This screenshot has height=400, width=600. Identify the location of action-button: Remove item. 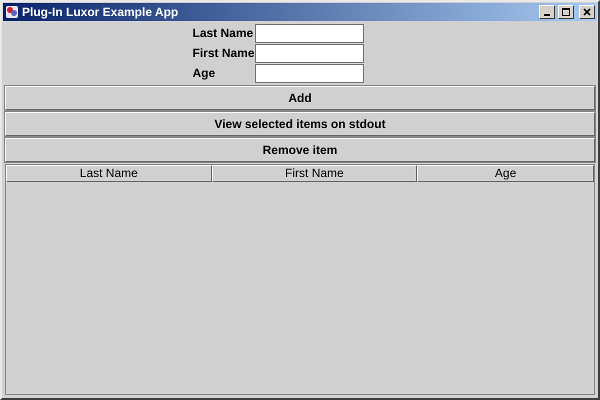
(300, 150).